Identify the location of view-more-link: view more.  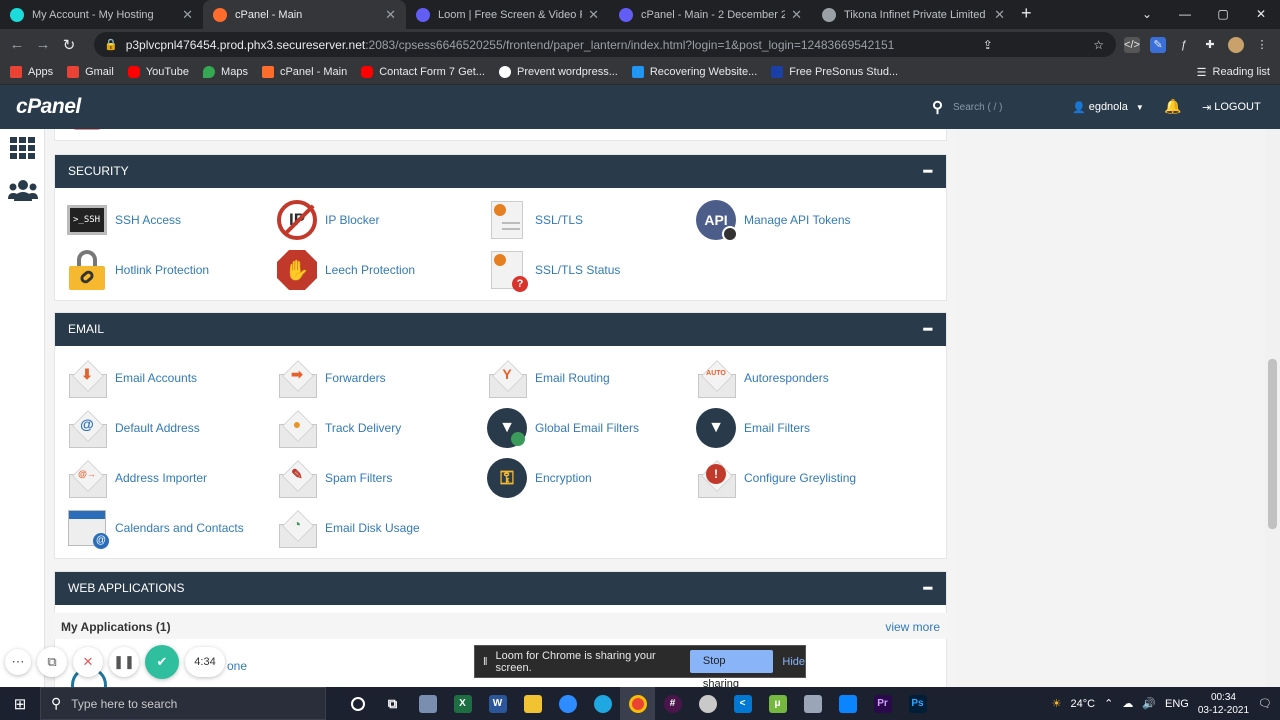
(912, 627).